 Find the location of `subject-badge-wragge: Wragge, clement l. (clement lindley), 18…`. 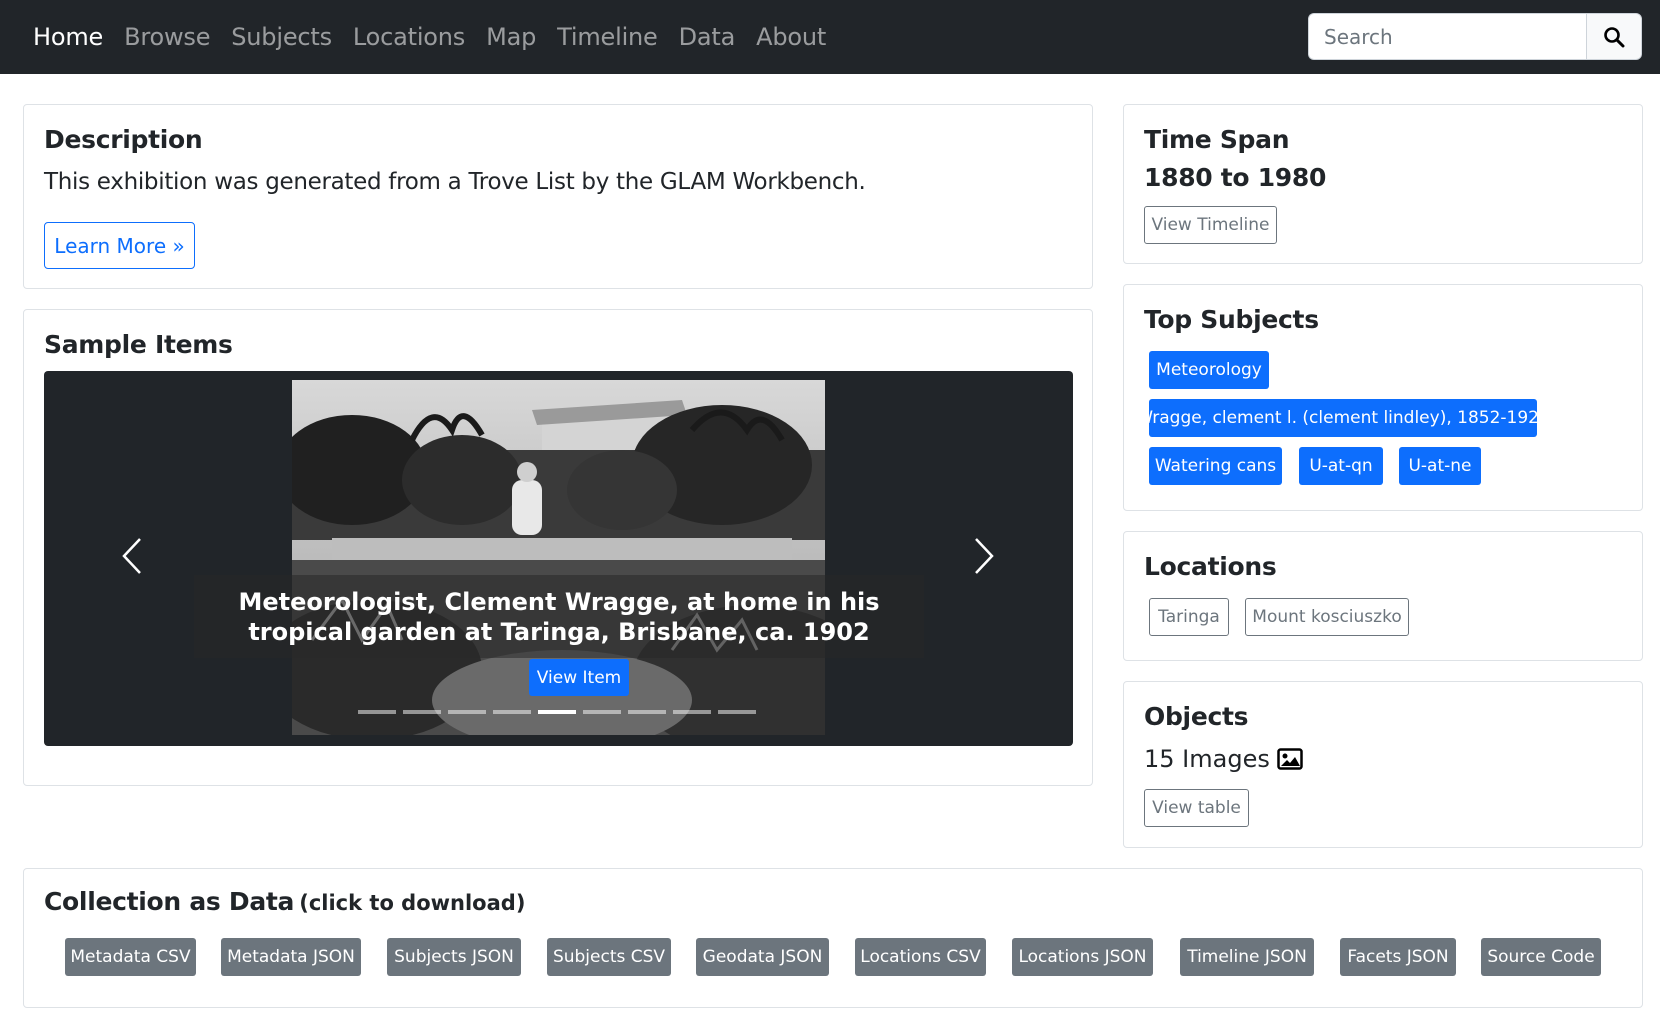

subject-badge-wragge: Wragge, clement l. (clement lindley), 18… is located at coordinates (1343, 418).